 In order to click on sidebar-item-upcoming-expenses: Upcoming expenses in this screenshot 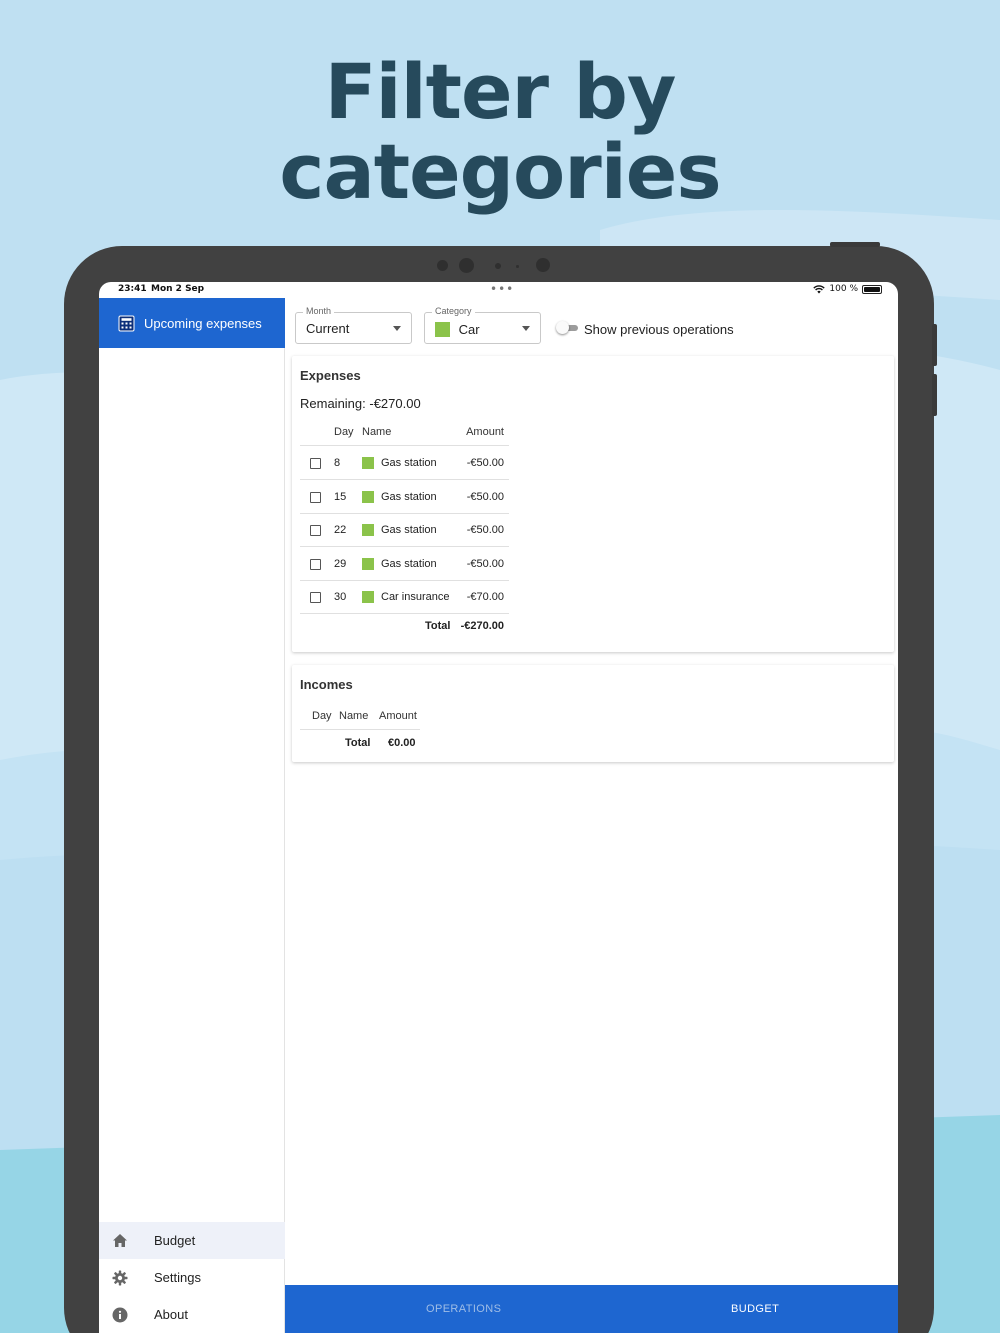, I will do `click(192, 323)`.